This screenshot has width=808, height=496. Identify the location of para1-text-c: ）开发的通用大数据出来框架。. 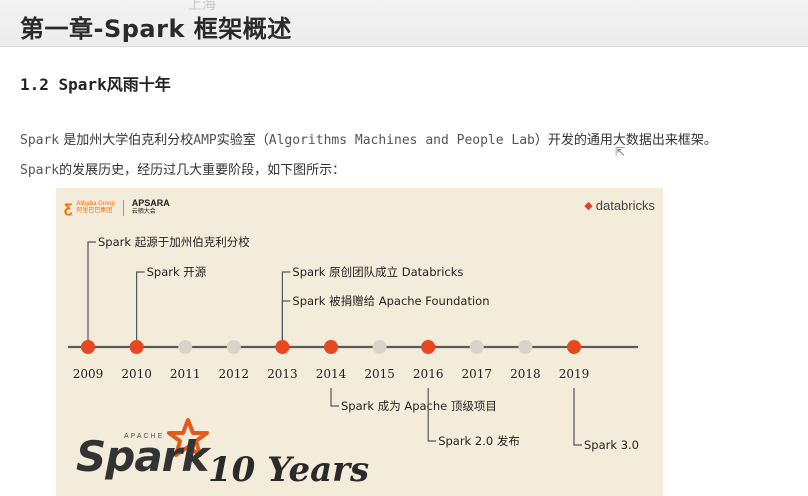
(625, 140).